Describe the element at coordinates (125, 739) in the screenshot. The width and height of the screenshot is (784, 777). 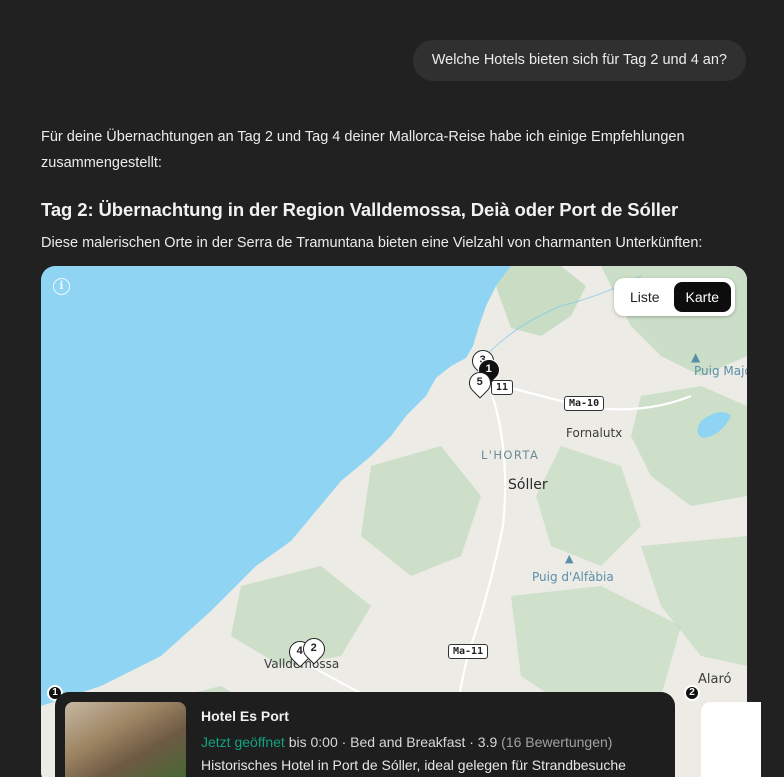
I see `hotel-photo` at that location.